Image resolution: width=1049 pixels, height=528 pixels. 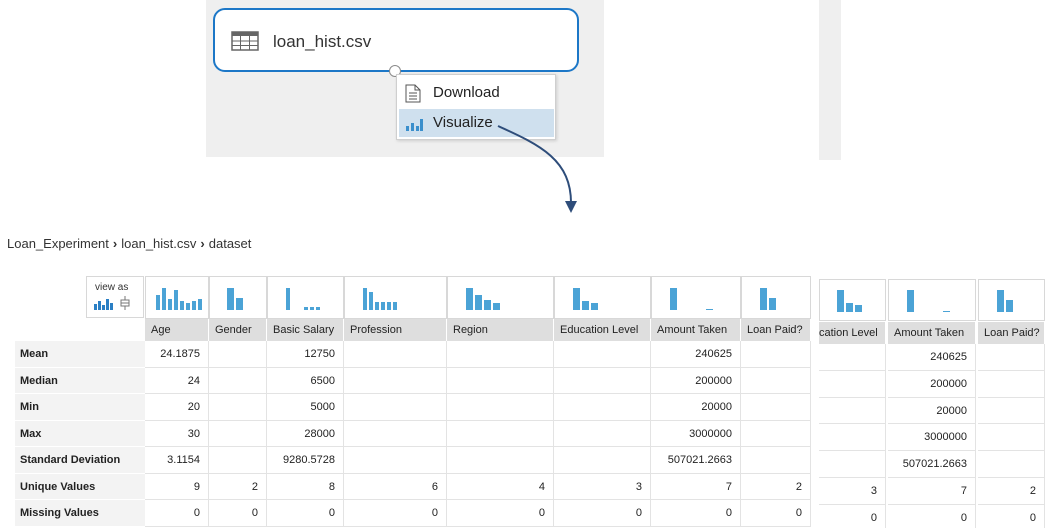 I want to click on column-header: Profession, so click(x=395, y=330).